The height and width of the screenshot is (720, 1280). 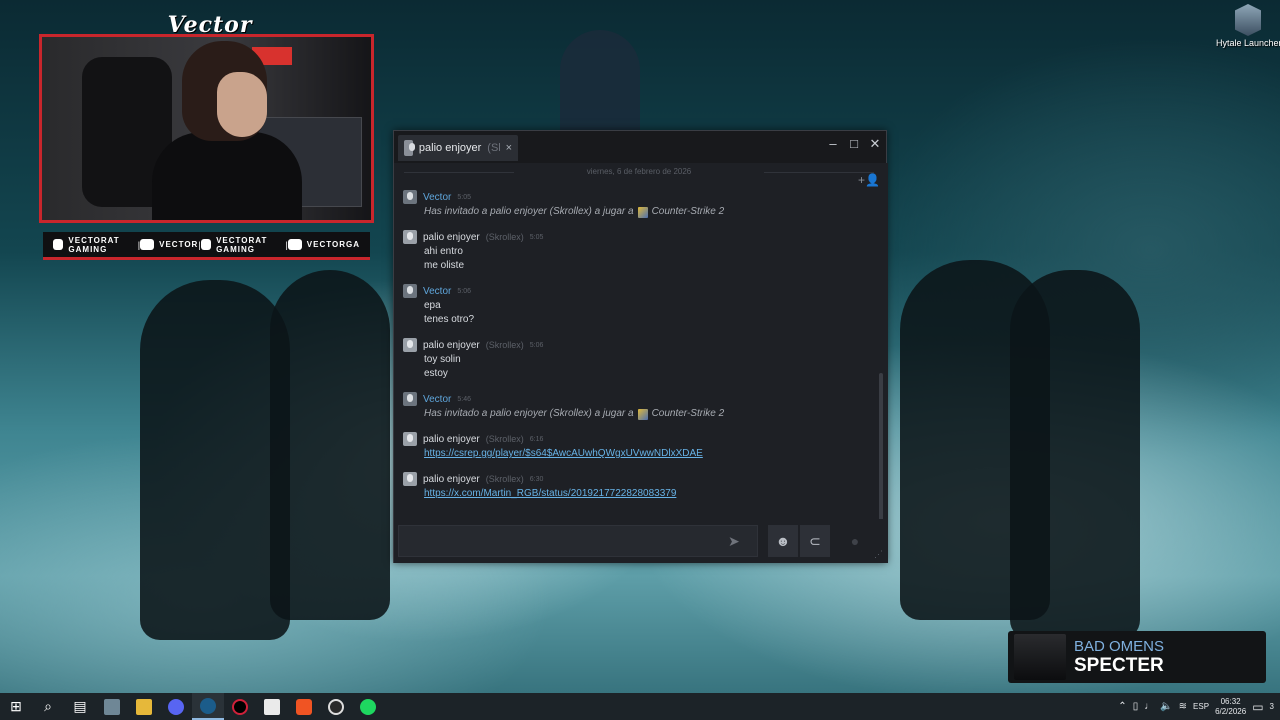 I want to click on instagram-icon, so click(x=294, y=244).